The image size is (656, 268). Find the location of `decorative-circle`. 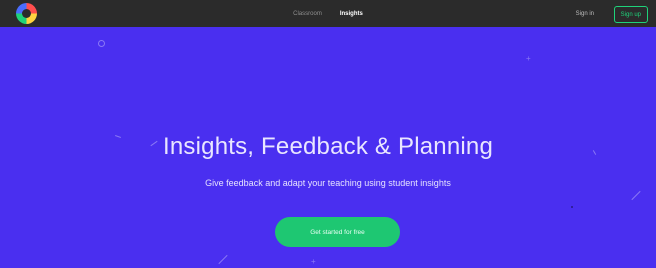

decorative-circle is located at coordinates (101, 43).